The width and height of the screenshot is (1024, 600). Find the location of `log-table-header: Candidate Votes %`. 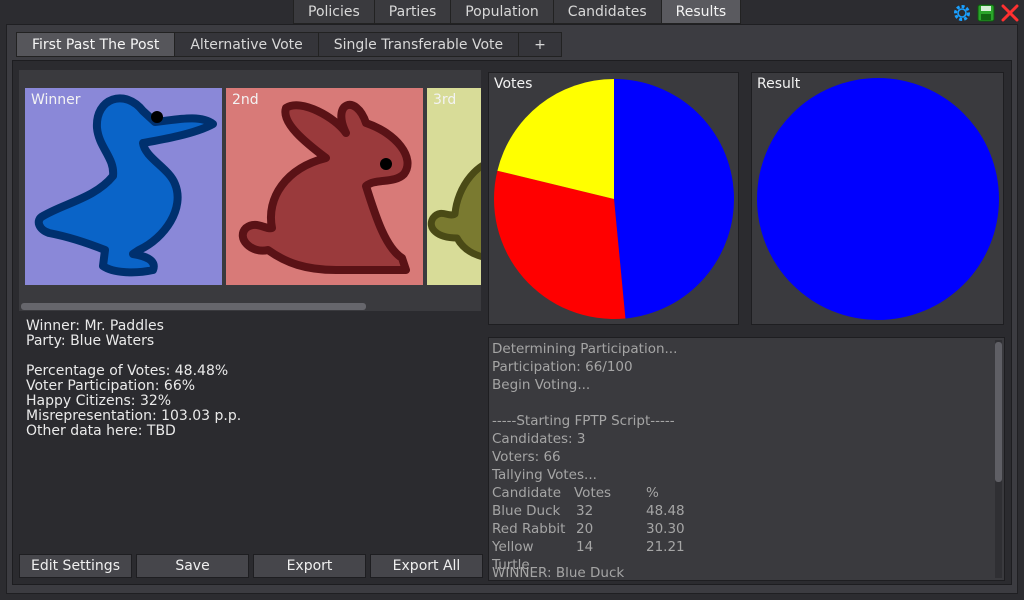

log-table-header: Candidate Votes % is located at coordinates (599, 493).